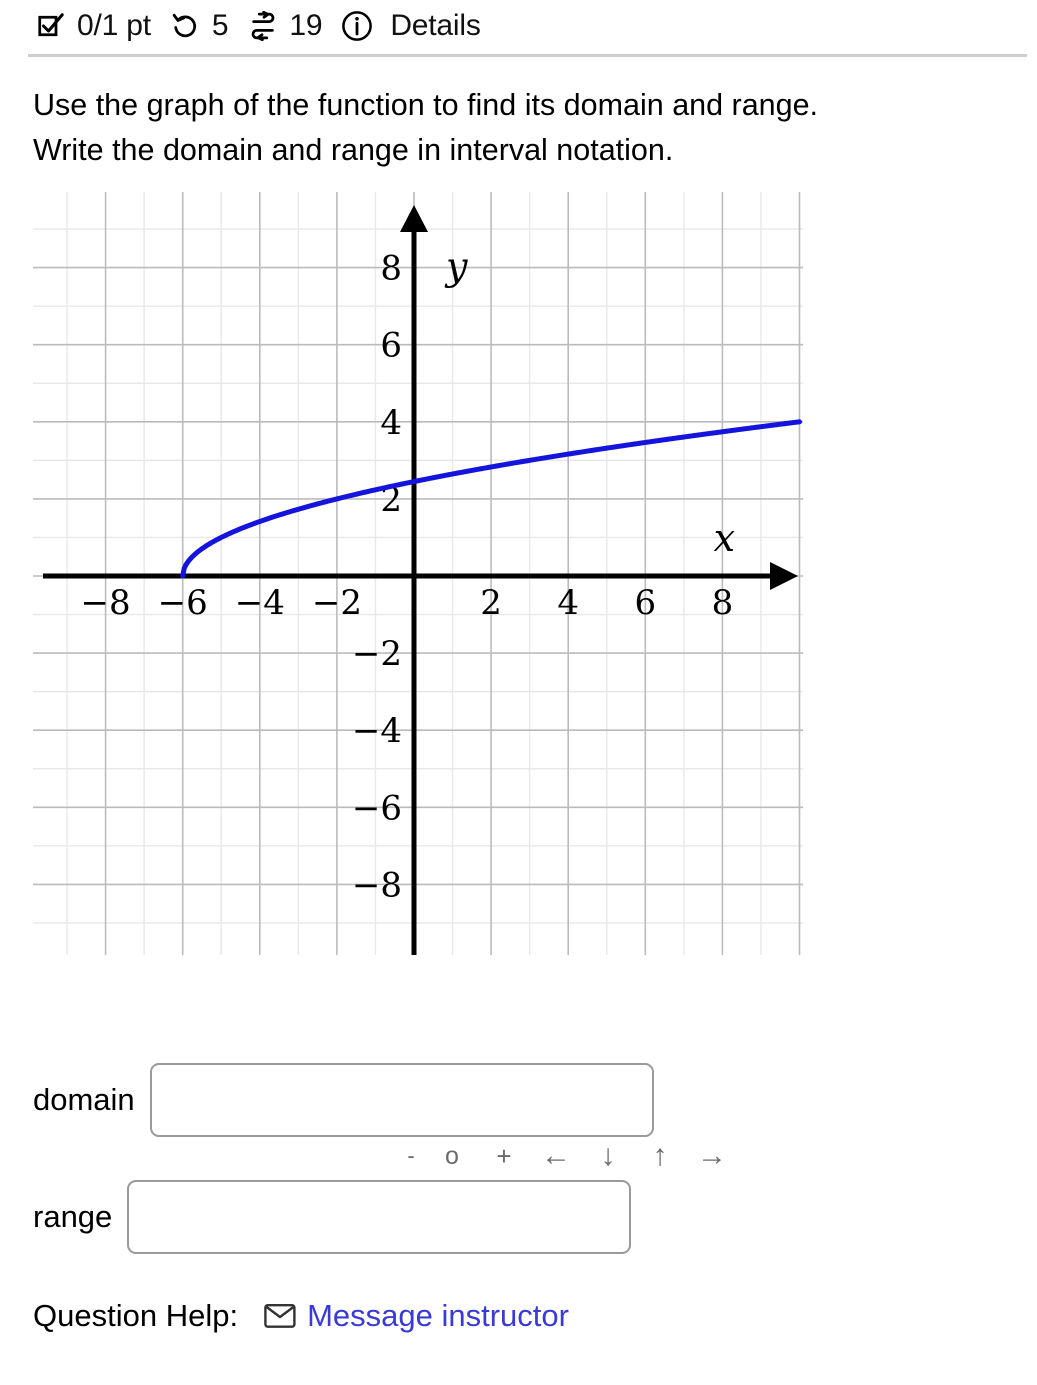 This screenshot has height=1385, width=1037. I want to click on zoom-in-button: +, so click(504, 1156).